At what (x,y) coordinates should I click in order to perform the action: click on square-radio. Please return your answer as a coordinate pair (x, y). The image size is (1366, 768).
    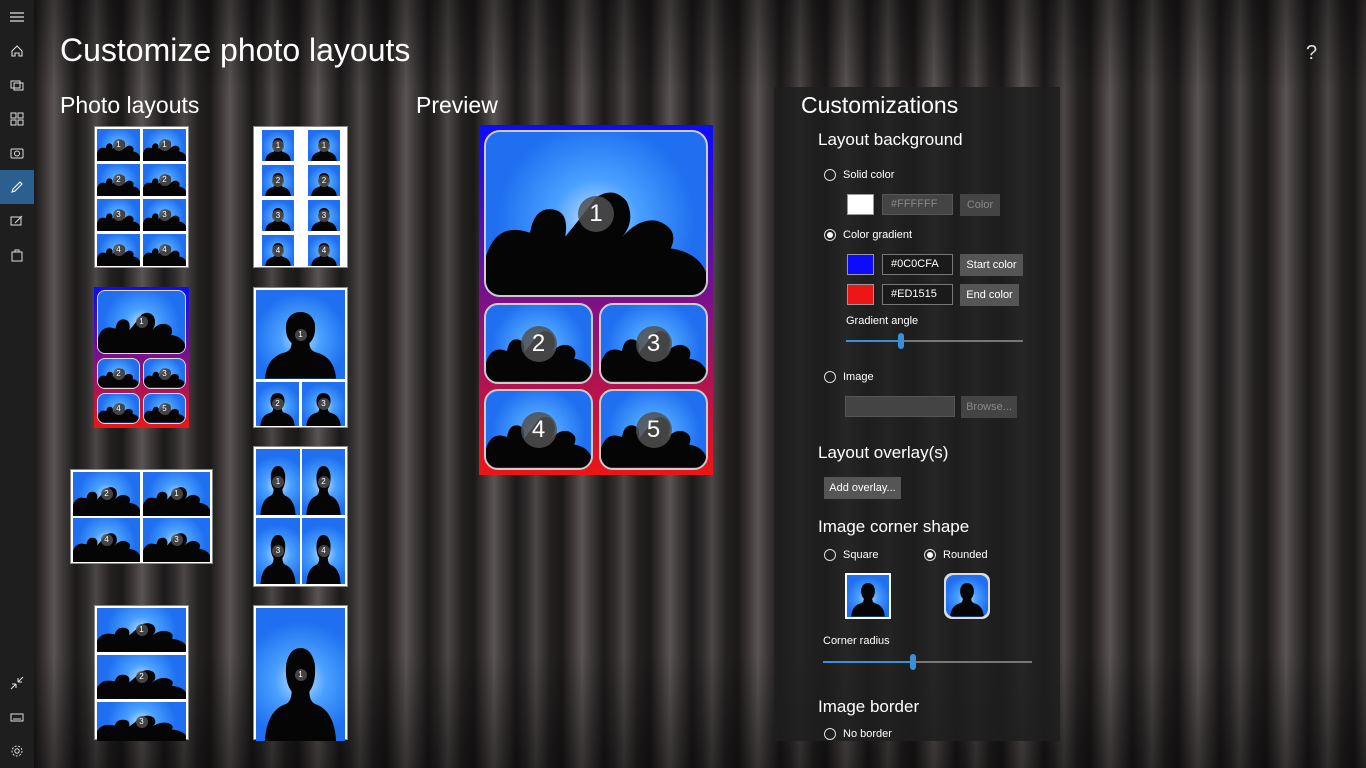
    Looking at the image, I should click on (830, 555).